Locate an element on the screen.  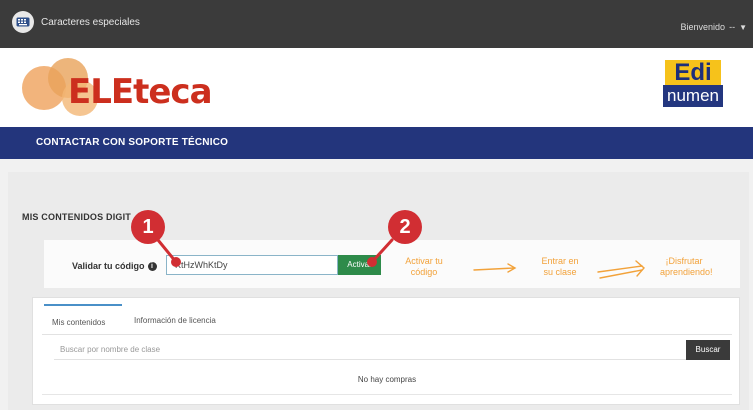
code-input: KtHzWhKtDy is located at coordinates (252, 265).